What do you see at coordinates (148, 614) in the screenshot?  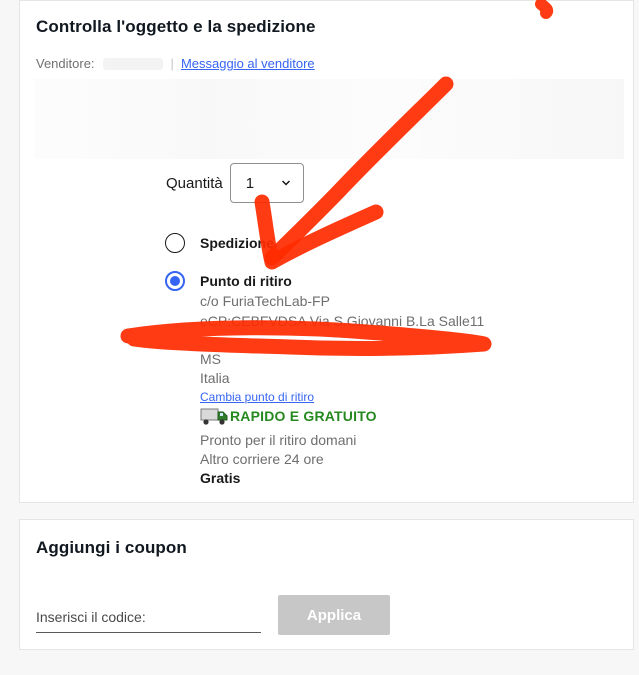 I see `coupon-code-input` at bounding box center [148, 614].